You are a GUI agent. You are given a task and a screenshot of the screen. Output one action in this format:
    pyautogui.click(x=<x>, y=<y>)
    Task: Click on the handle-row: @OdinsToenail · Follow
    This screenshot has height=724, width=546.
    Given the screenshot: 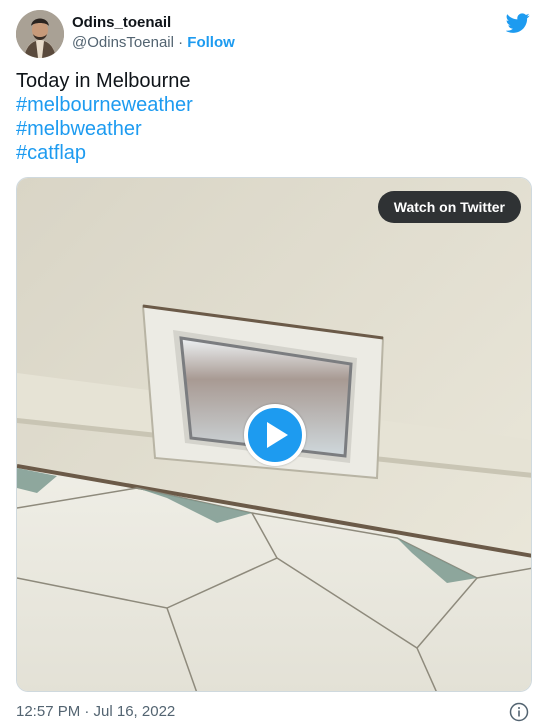 What is the action you would take?
    pyautogui.click(x=153, y=43)
    